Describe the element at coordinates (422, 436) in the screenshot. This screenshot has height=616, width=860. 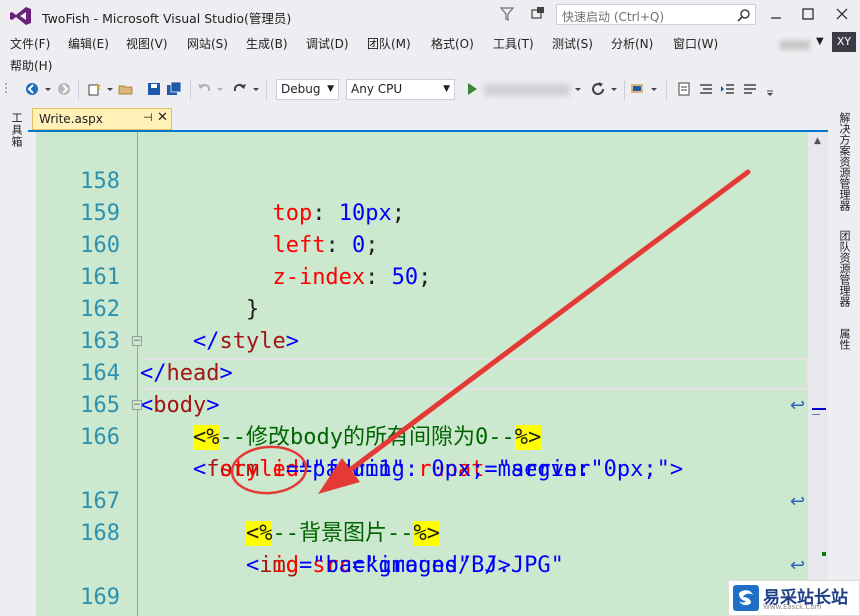
I see `code-line: 166 <form id="form1" runat="server" − ↩` at that location.